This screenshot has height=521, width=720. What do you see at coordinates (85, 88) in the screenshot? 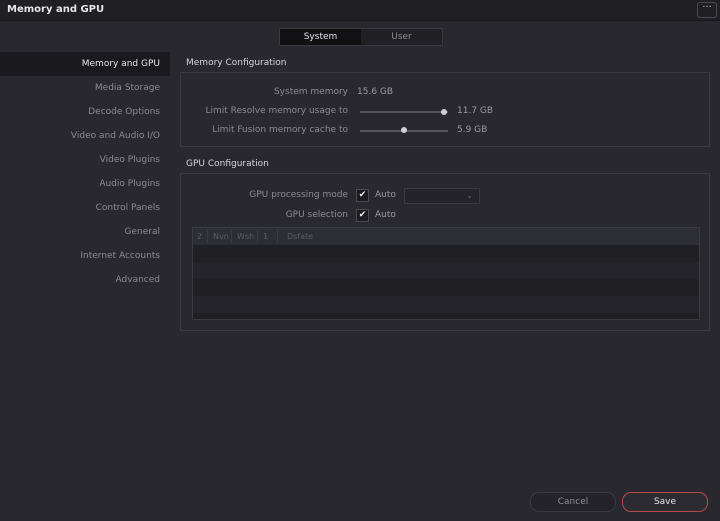
I see `sidebar-item-media-storage: Media Storage` at bounding box center [85, 88].